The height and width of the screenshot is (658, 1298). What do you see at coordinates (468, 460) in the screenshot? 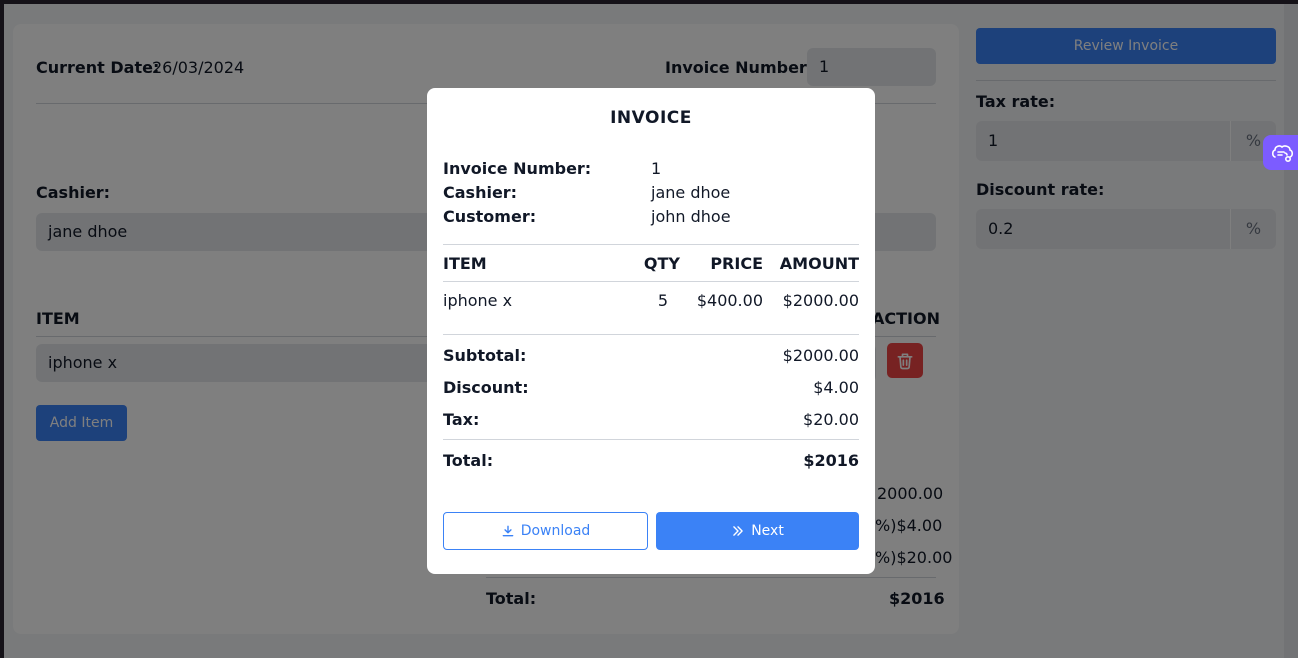
I see `modal-total-label: Total:` at bounding box center [468, 460].